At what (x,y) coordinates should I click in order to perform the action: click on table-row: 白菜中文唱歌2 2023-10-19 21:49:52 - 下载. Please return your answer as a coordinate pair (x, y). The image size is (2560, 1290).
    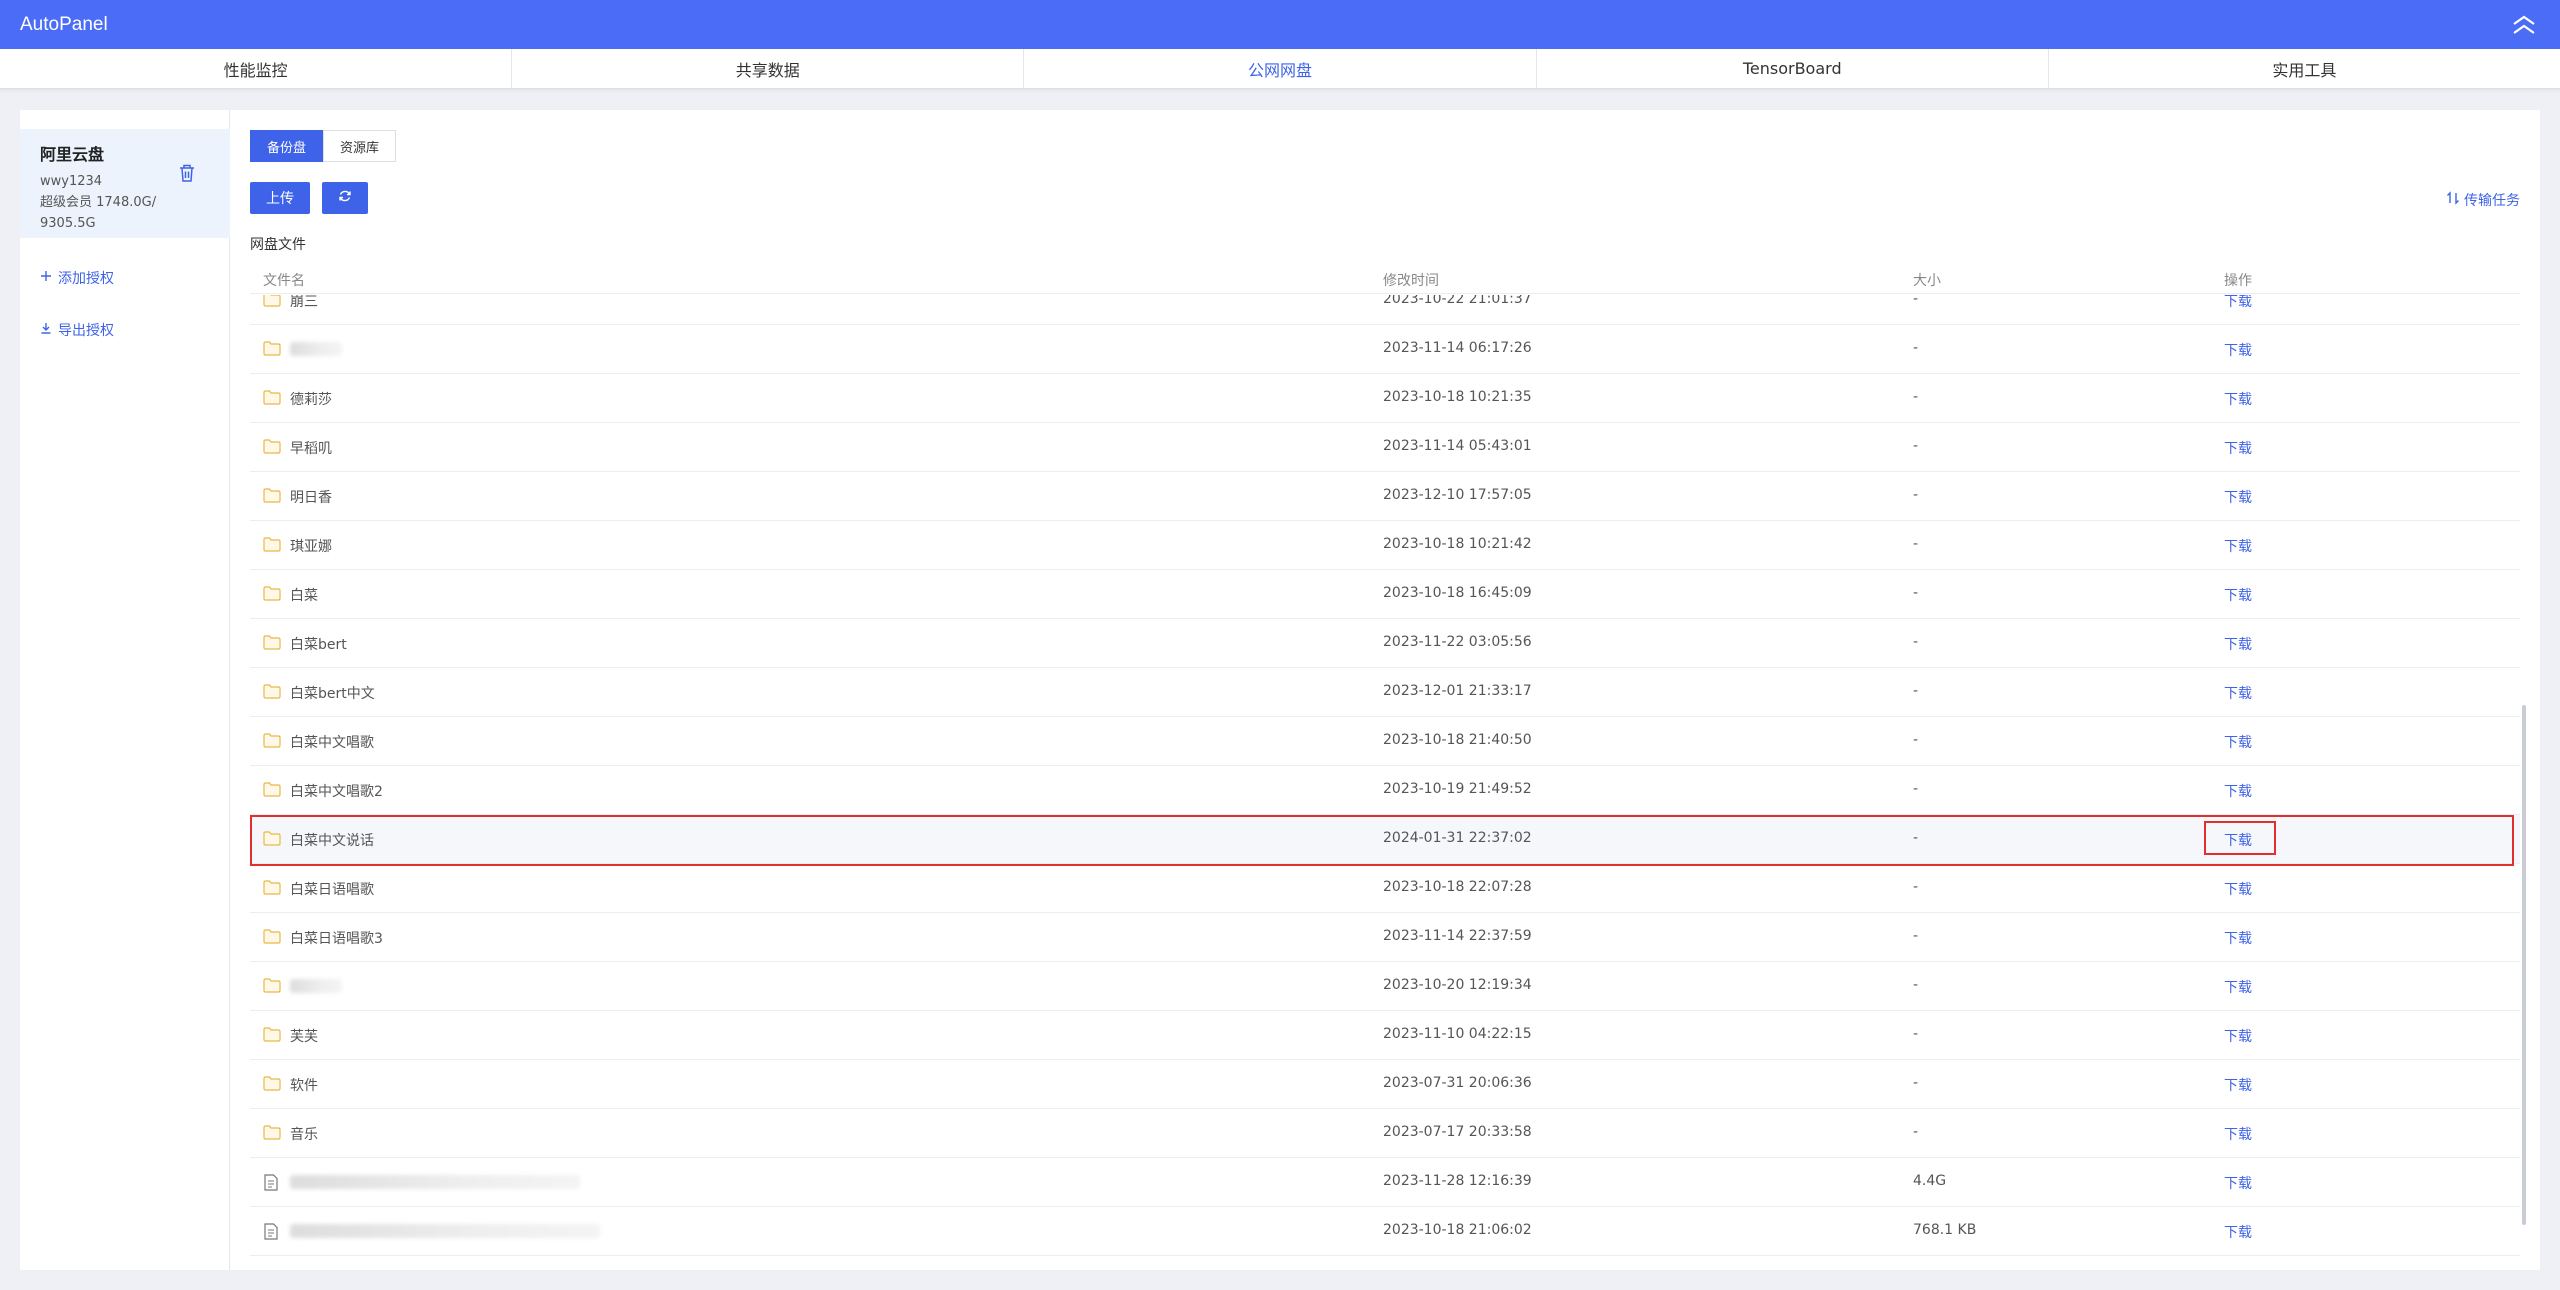
    Looking at the image, I should click on (1385, 790).